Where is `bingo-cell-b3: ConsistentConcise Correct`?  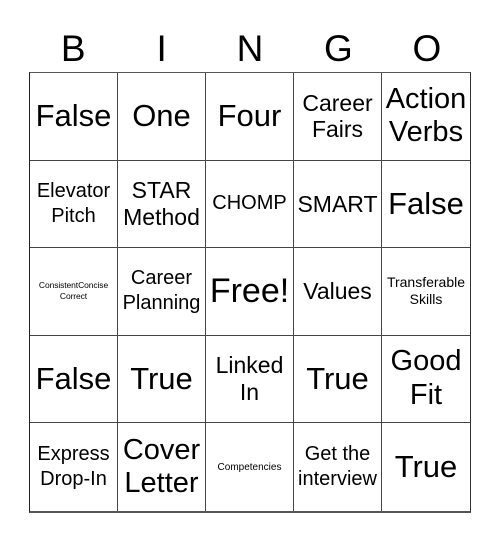
bingo-cell-b3: ConsistentConcise Correct is located at coordinates (74, 292).